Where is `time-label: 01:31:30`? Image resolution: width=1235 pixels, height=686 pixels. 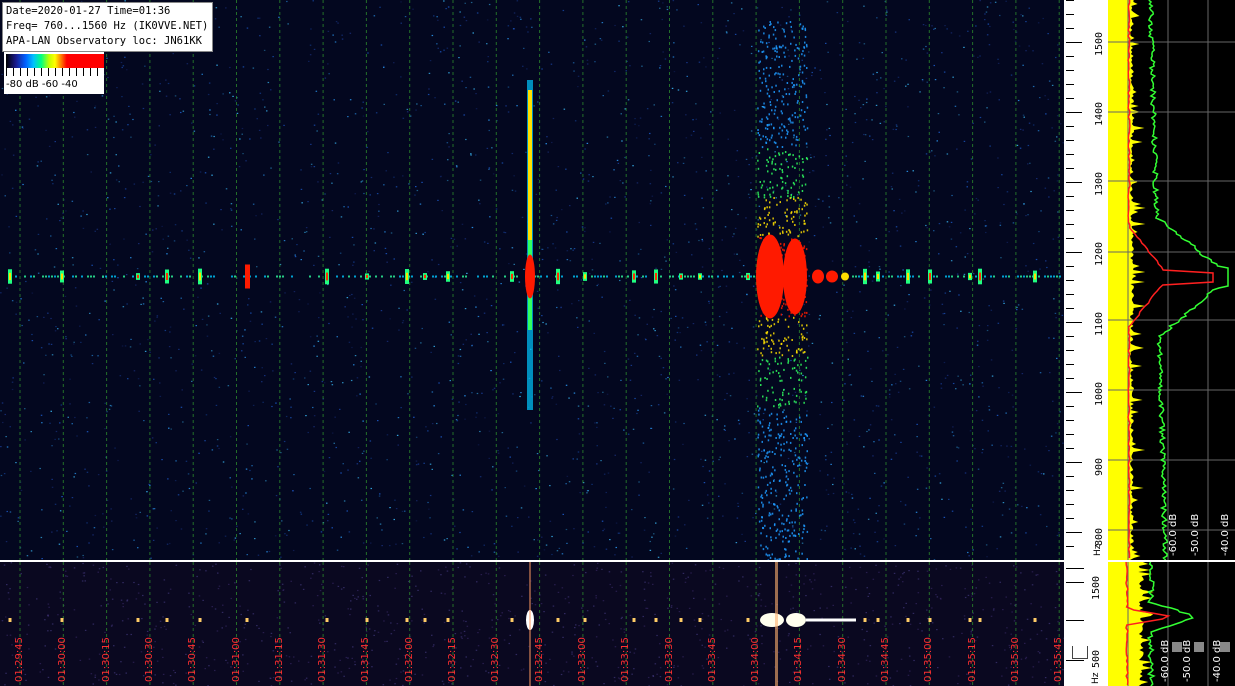
time-label: 01:31:30 is located at coordinates (323, 659).